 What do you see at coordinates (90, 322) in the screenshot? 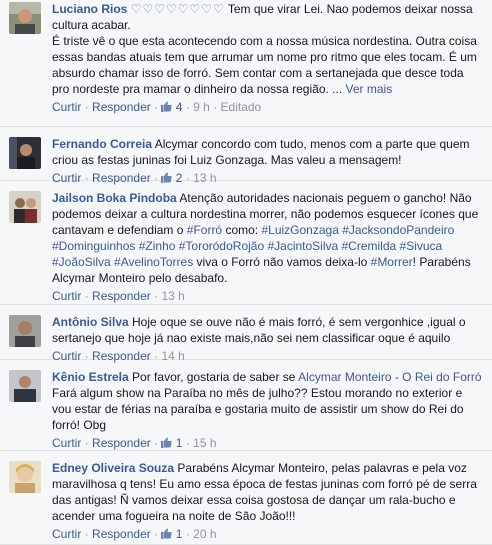
I see `comment-author: Antônio Silva` at bounding box center [90, 322].